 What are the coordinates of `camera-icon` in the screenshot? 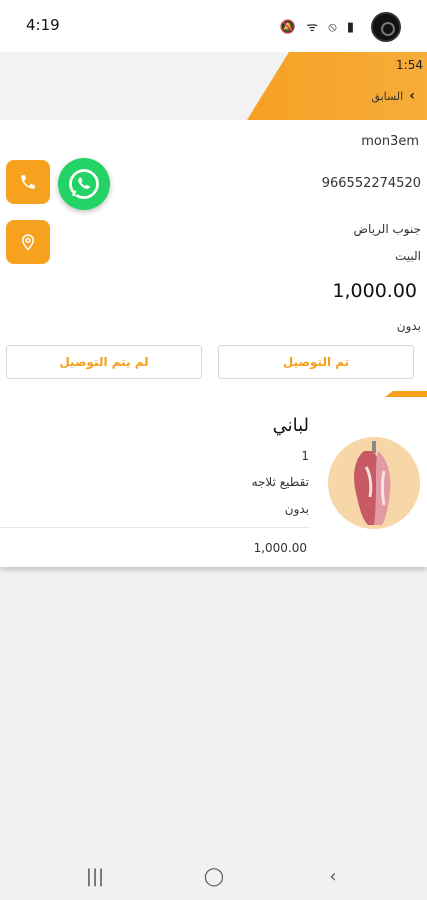 It's located at (386, 27).